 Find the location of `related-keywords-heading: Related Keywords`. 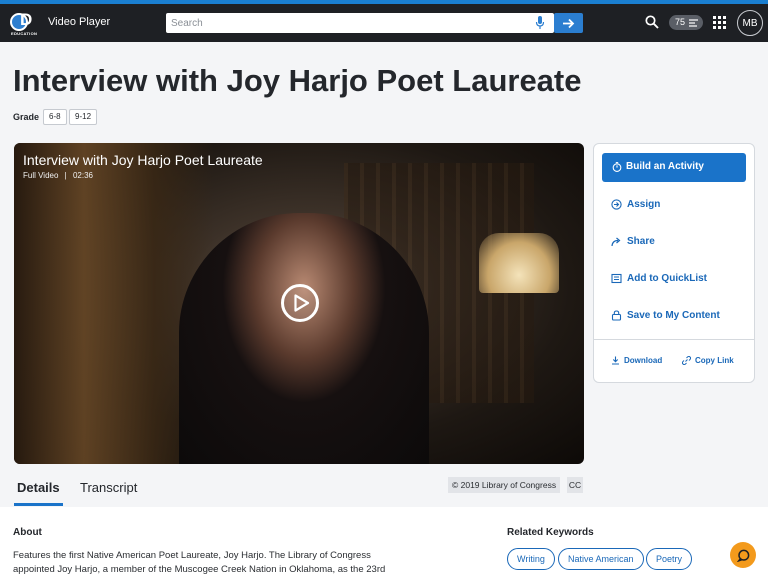

related-keywords-heading: Related Keywords is located at coordinates (550, 532).